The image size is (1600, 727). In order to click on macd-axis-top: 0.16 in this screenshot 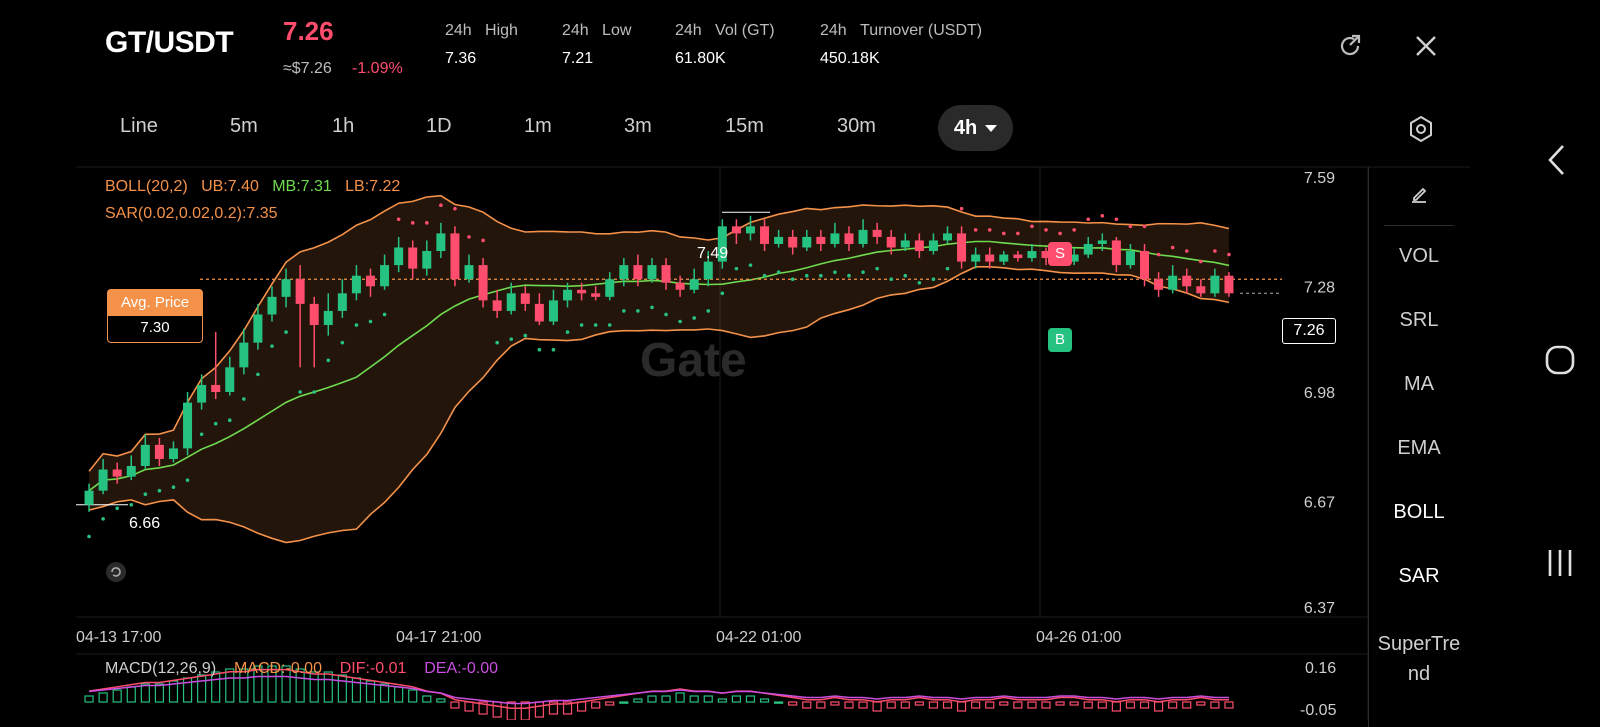, I will do `click(1321, 668)`.